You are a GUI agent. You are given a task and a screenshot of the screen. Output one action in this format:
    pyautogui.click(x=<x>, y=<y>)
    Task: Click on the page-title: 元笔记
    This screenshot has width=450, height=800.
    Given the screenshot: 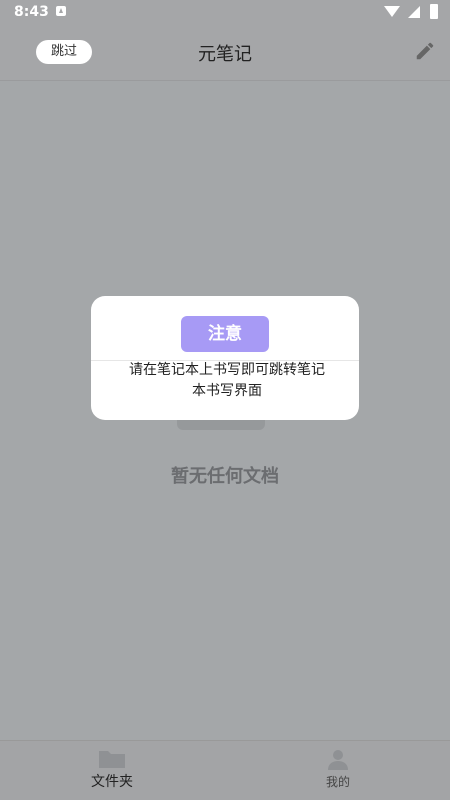 What is the action you would take?
    pyautogui.click(x=225, y=54)
    